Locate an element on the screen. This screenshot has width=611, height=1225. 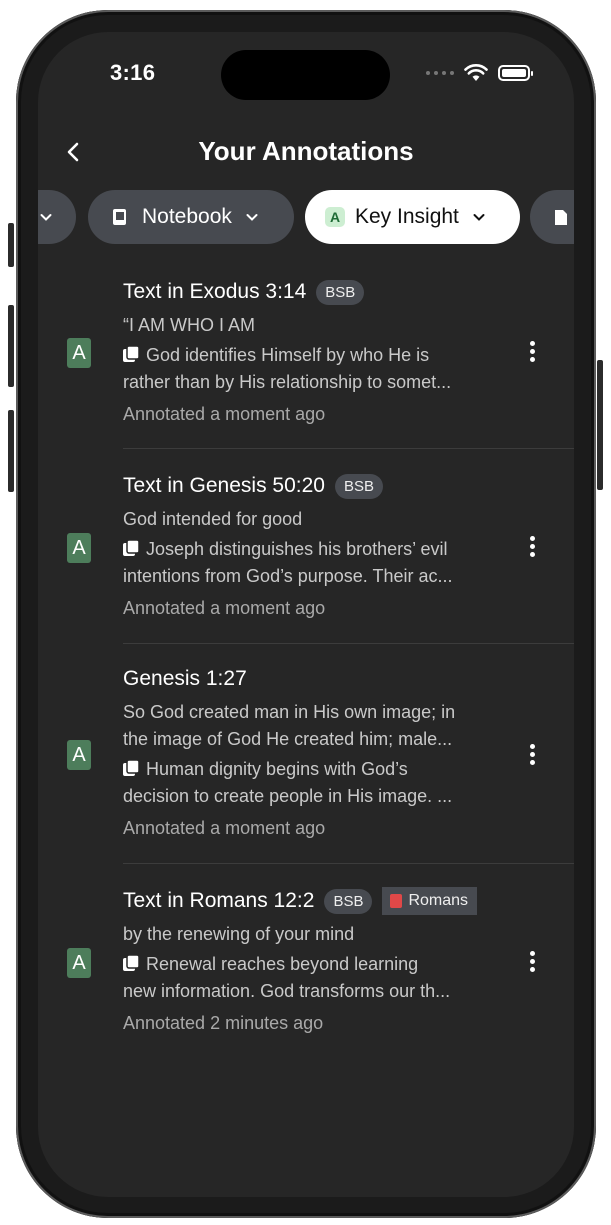
notebook-icon is located at coordinates (119, 216).